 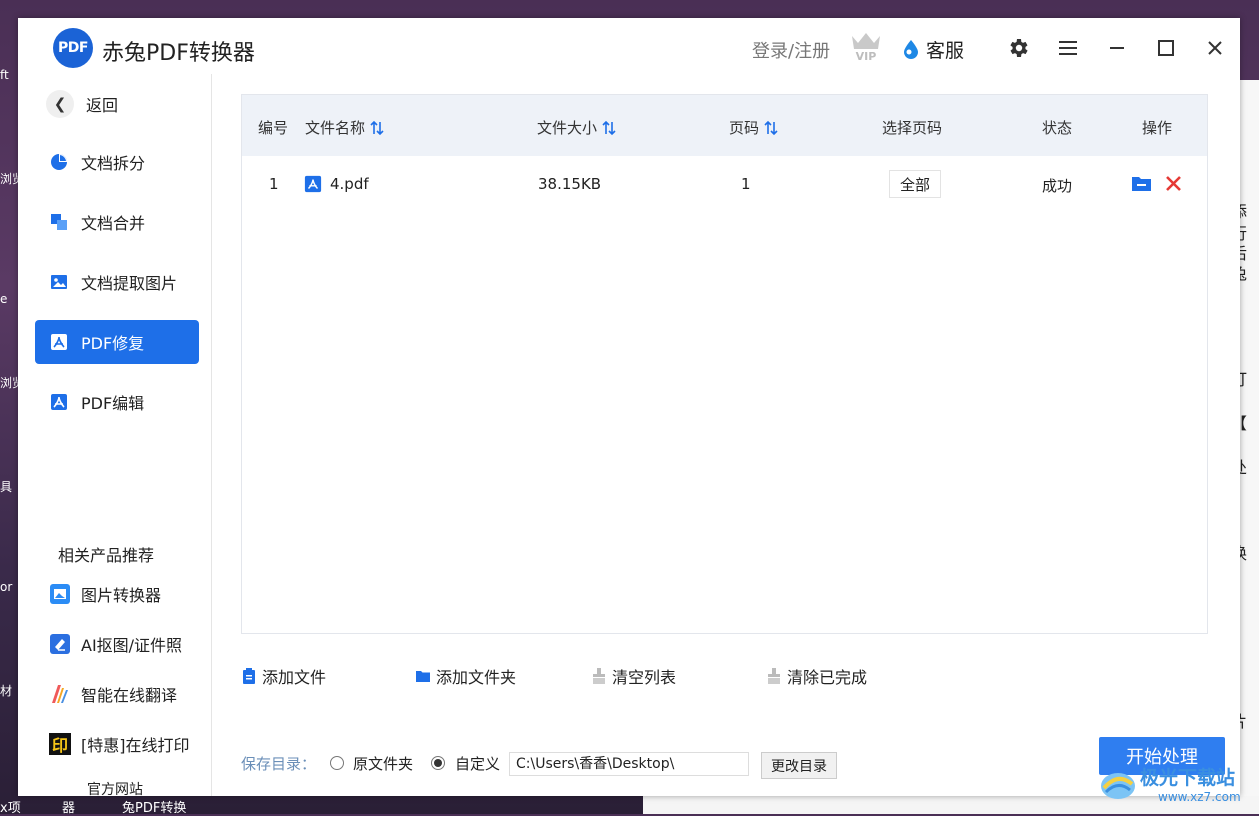 What do you see at coordinates (10, 808) in the screenshot?
I see `bg-bottom-text: x项` at bounding box center [10, 808].